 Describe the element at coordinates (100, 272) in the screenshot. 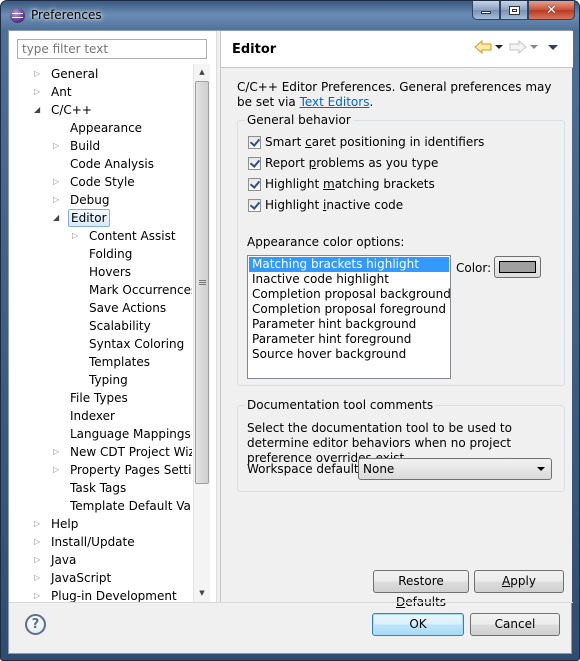

I see `tree-item: Hovers` at that location.